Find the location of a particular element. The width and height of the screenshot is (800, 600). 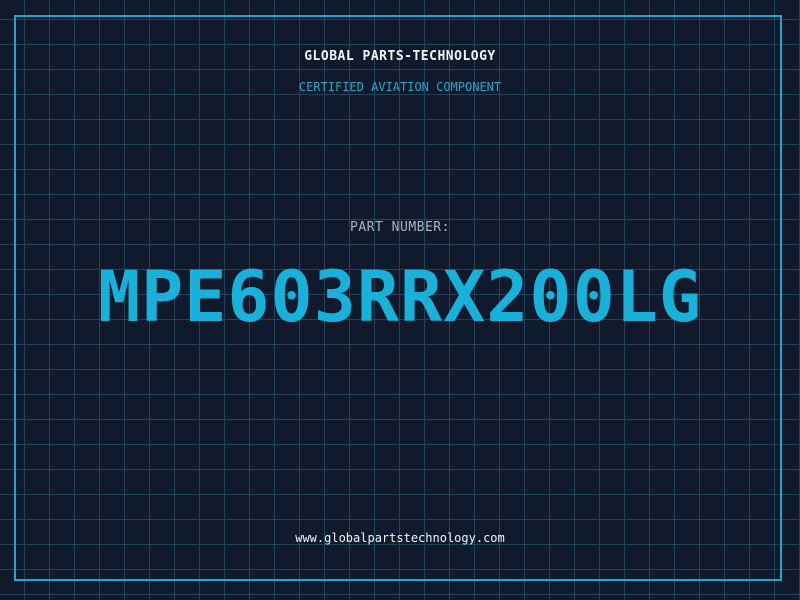

part-number-label: PART NUMBER: is located at coordinates (400, 227).